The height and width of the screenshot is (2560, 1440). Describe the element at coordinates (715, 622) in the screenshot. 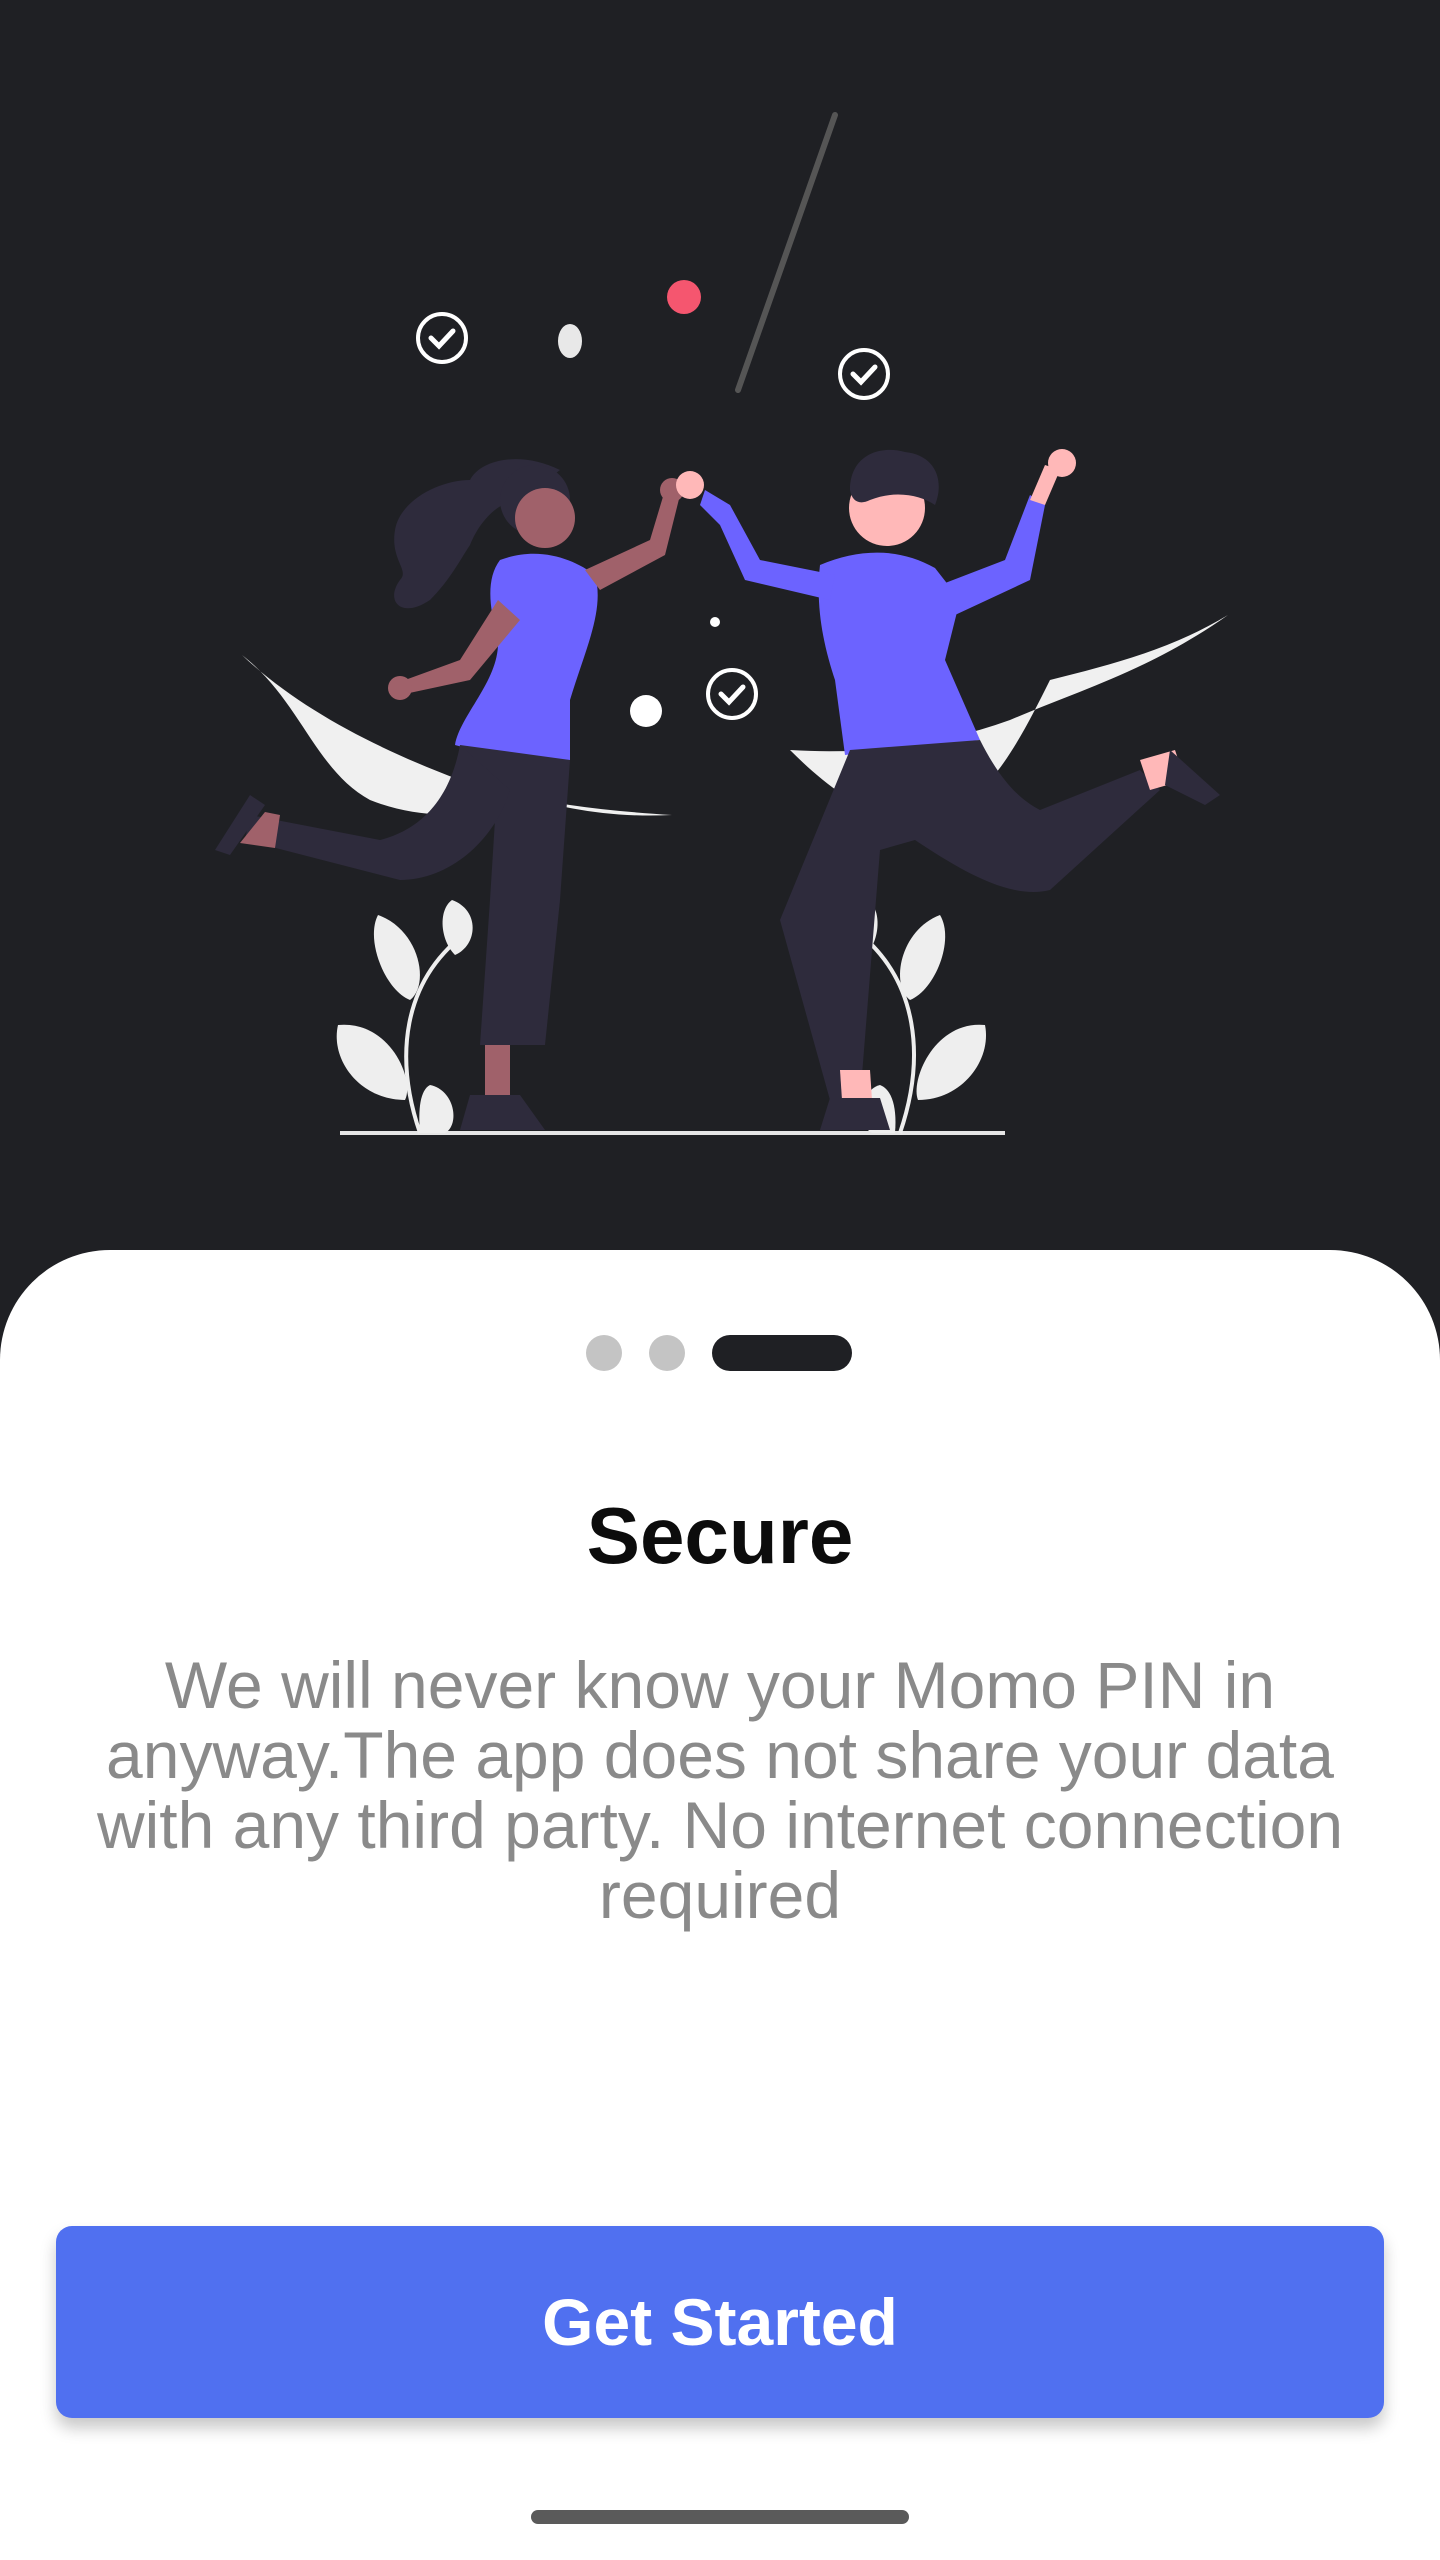

I see `small-dot-icon` at that location.